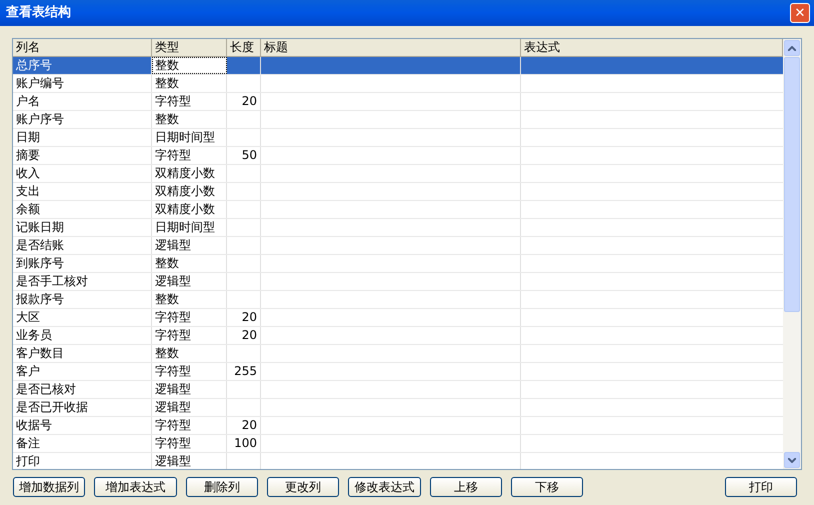 The image size is (814, 505). I want to click on action-button: 下移, so click(547, 487).